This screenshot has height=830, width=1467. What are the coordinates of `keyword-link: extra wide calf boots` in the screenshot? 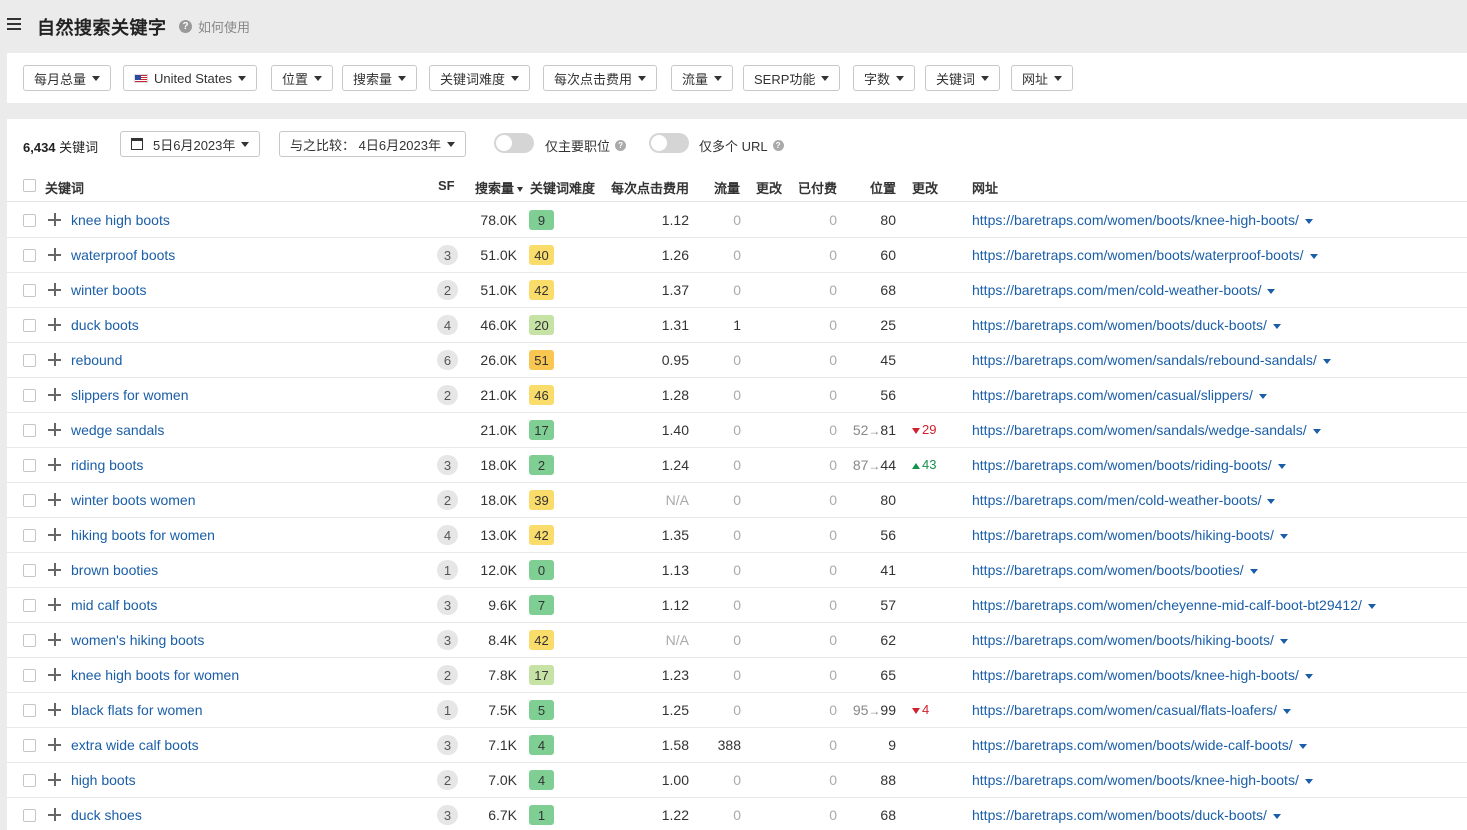 It's located at (135, 745).